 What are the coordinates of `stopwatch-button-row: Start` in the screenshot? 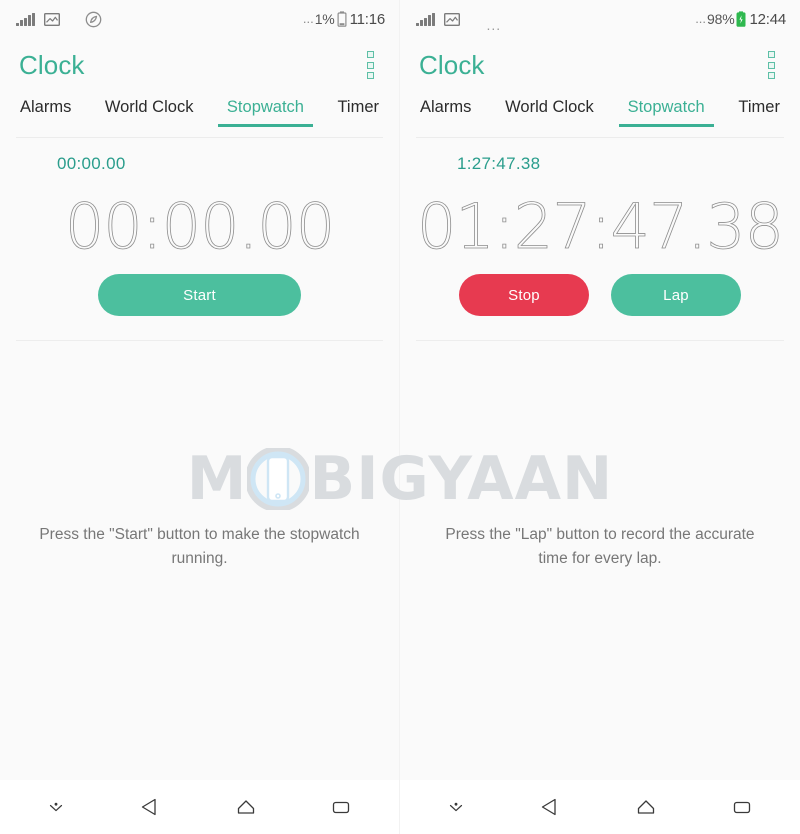 It's located at (199, 307).